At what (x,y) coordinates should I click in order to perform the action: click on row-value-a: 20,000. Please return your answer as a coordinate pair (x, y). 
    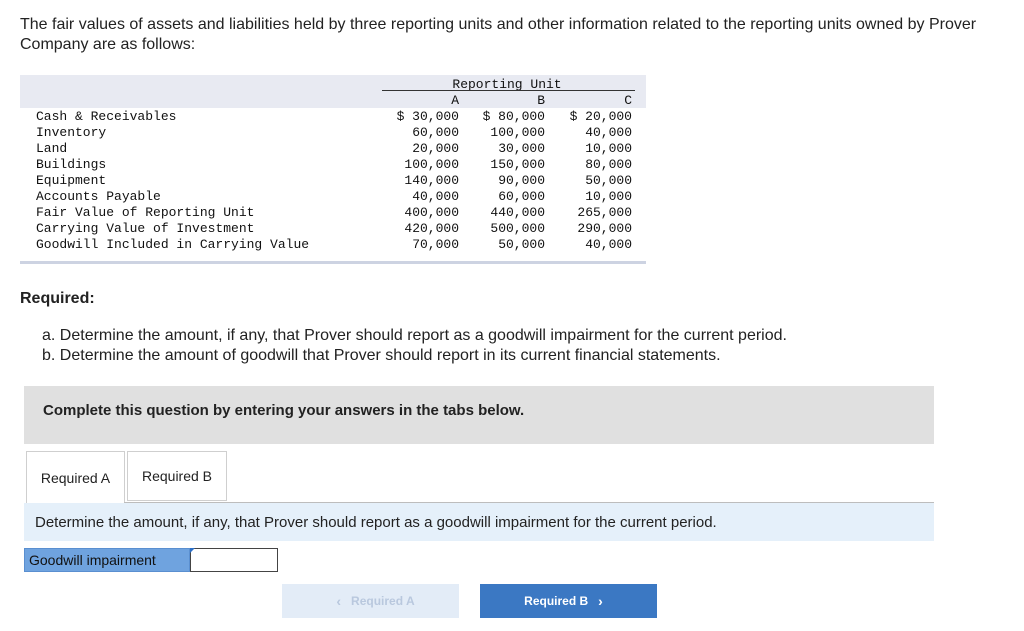
    Looking at the image, I should click on (435, 148).